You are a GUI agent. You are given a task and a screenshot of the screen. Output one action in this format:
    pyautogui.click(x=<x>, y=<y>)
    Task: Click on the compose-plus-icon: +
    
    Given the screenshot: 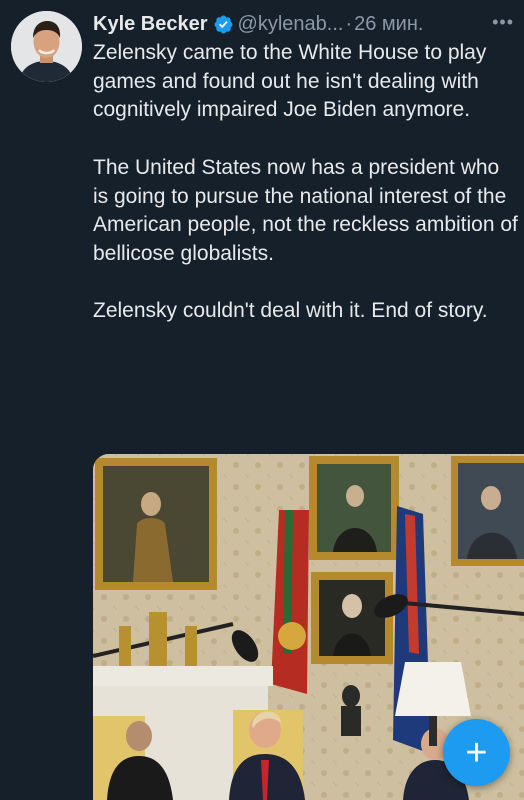 What is the action you would take?
    pyautogui.click(x=476, y=752)
    